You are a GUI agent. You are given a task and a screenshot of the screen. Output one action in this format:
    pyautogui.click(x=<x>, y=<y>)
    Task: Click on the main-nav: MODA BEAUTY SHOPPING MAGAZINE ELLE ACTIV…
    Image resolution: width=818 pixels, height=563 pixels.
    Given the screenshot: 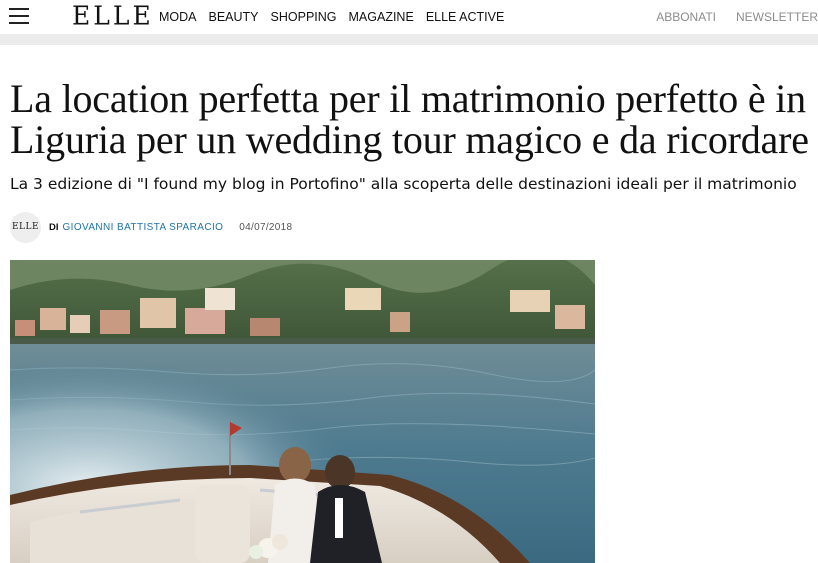 What is the action you would take?
    pyautogui.click(x=331, y=17)
    